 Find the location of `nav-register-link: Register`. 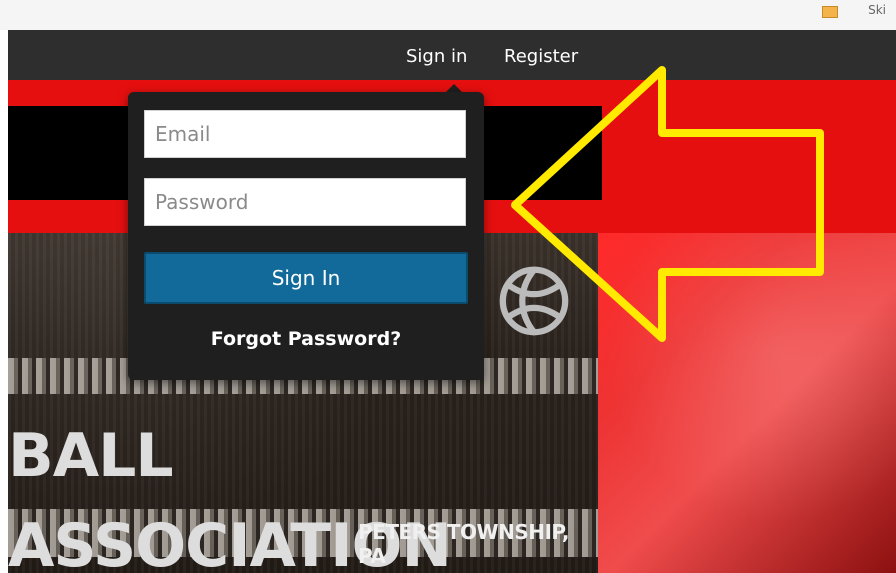

nav-register-link: Register is located at coordinates (541, 56).